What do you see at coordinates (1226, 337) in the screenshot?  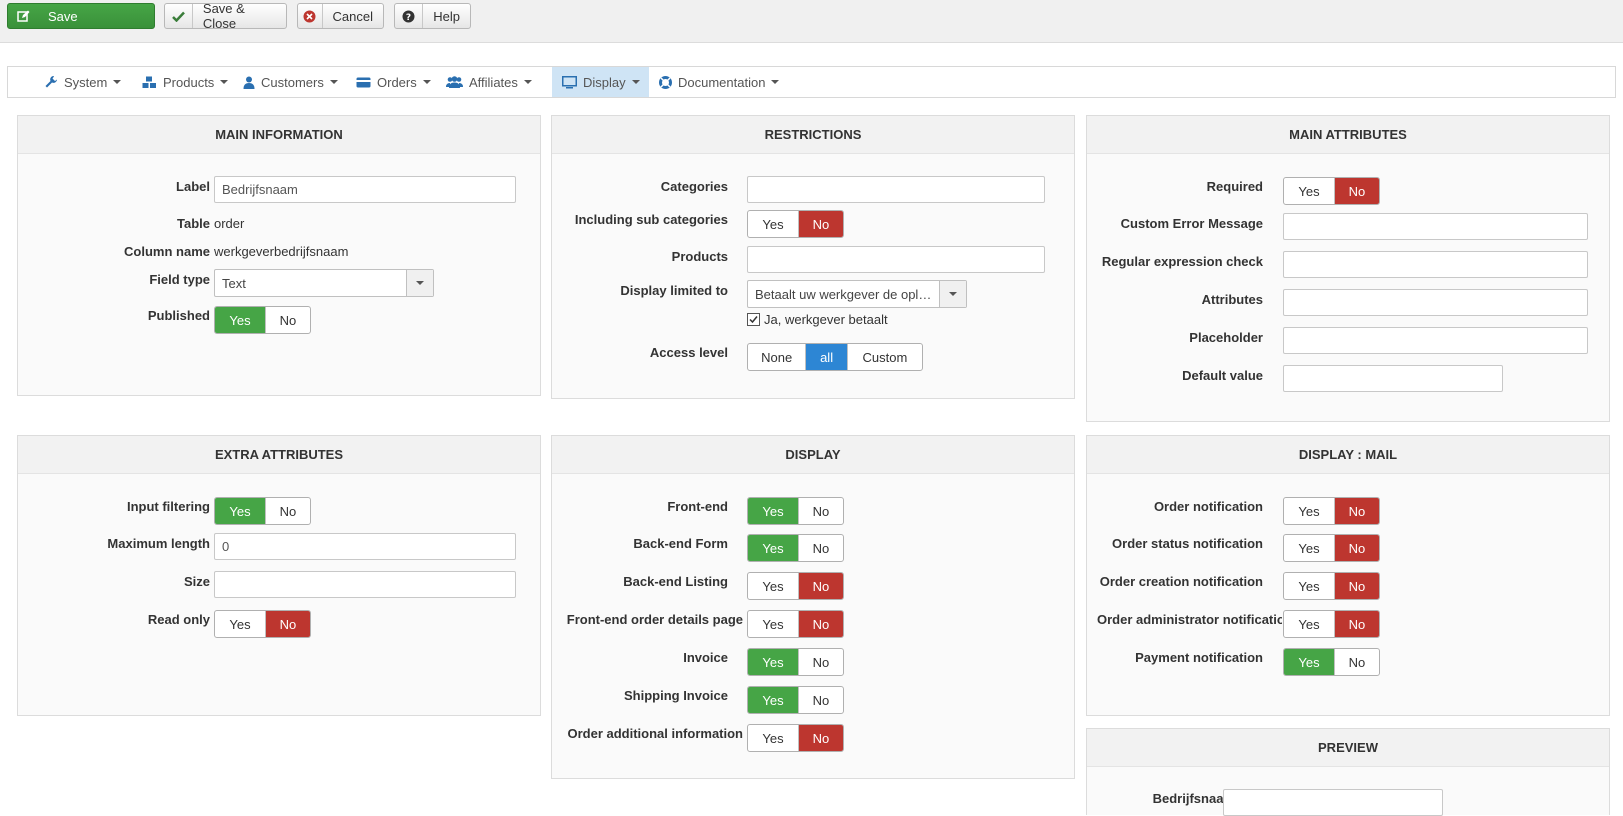 I see `placeholder-label: Placeholder` at bounding box center [1226, 337].